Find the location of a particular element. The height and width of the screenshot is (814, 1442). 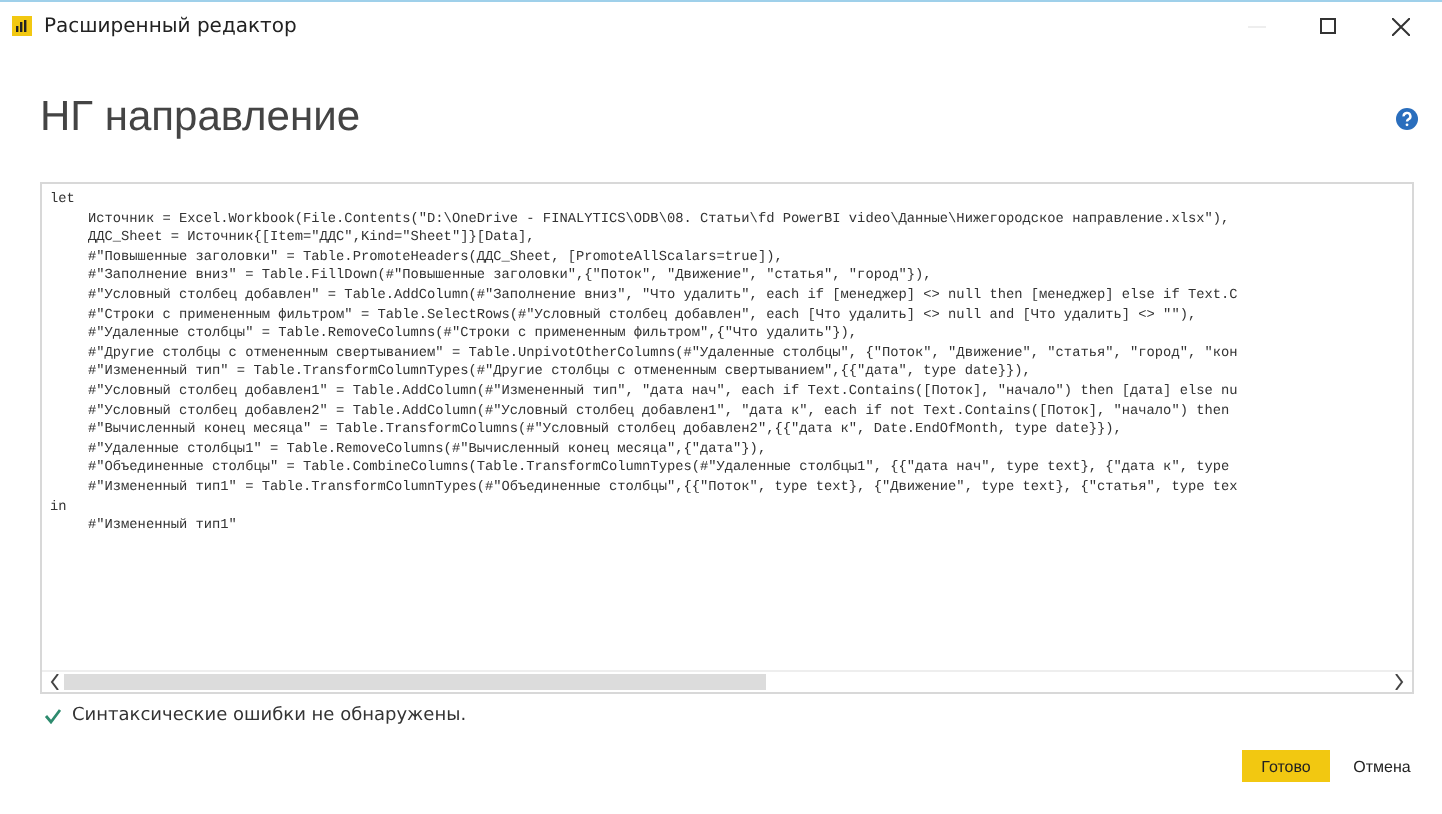

query-title: НГ направление is located at coordinates (200, 118).